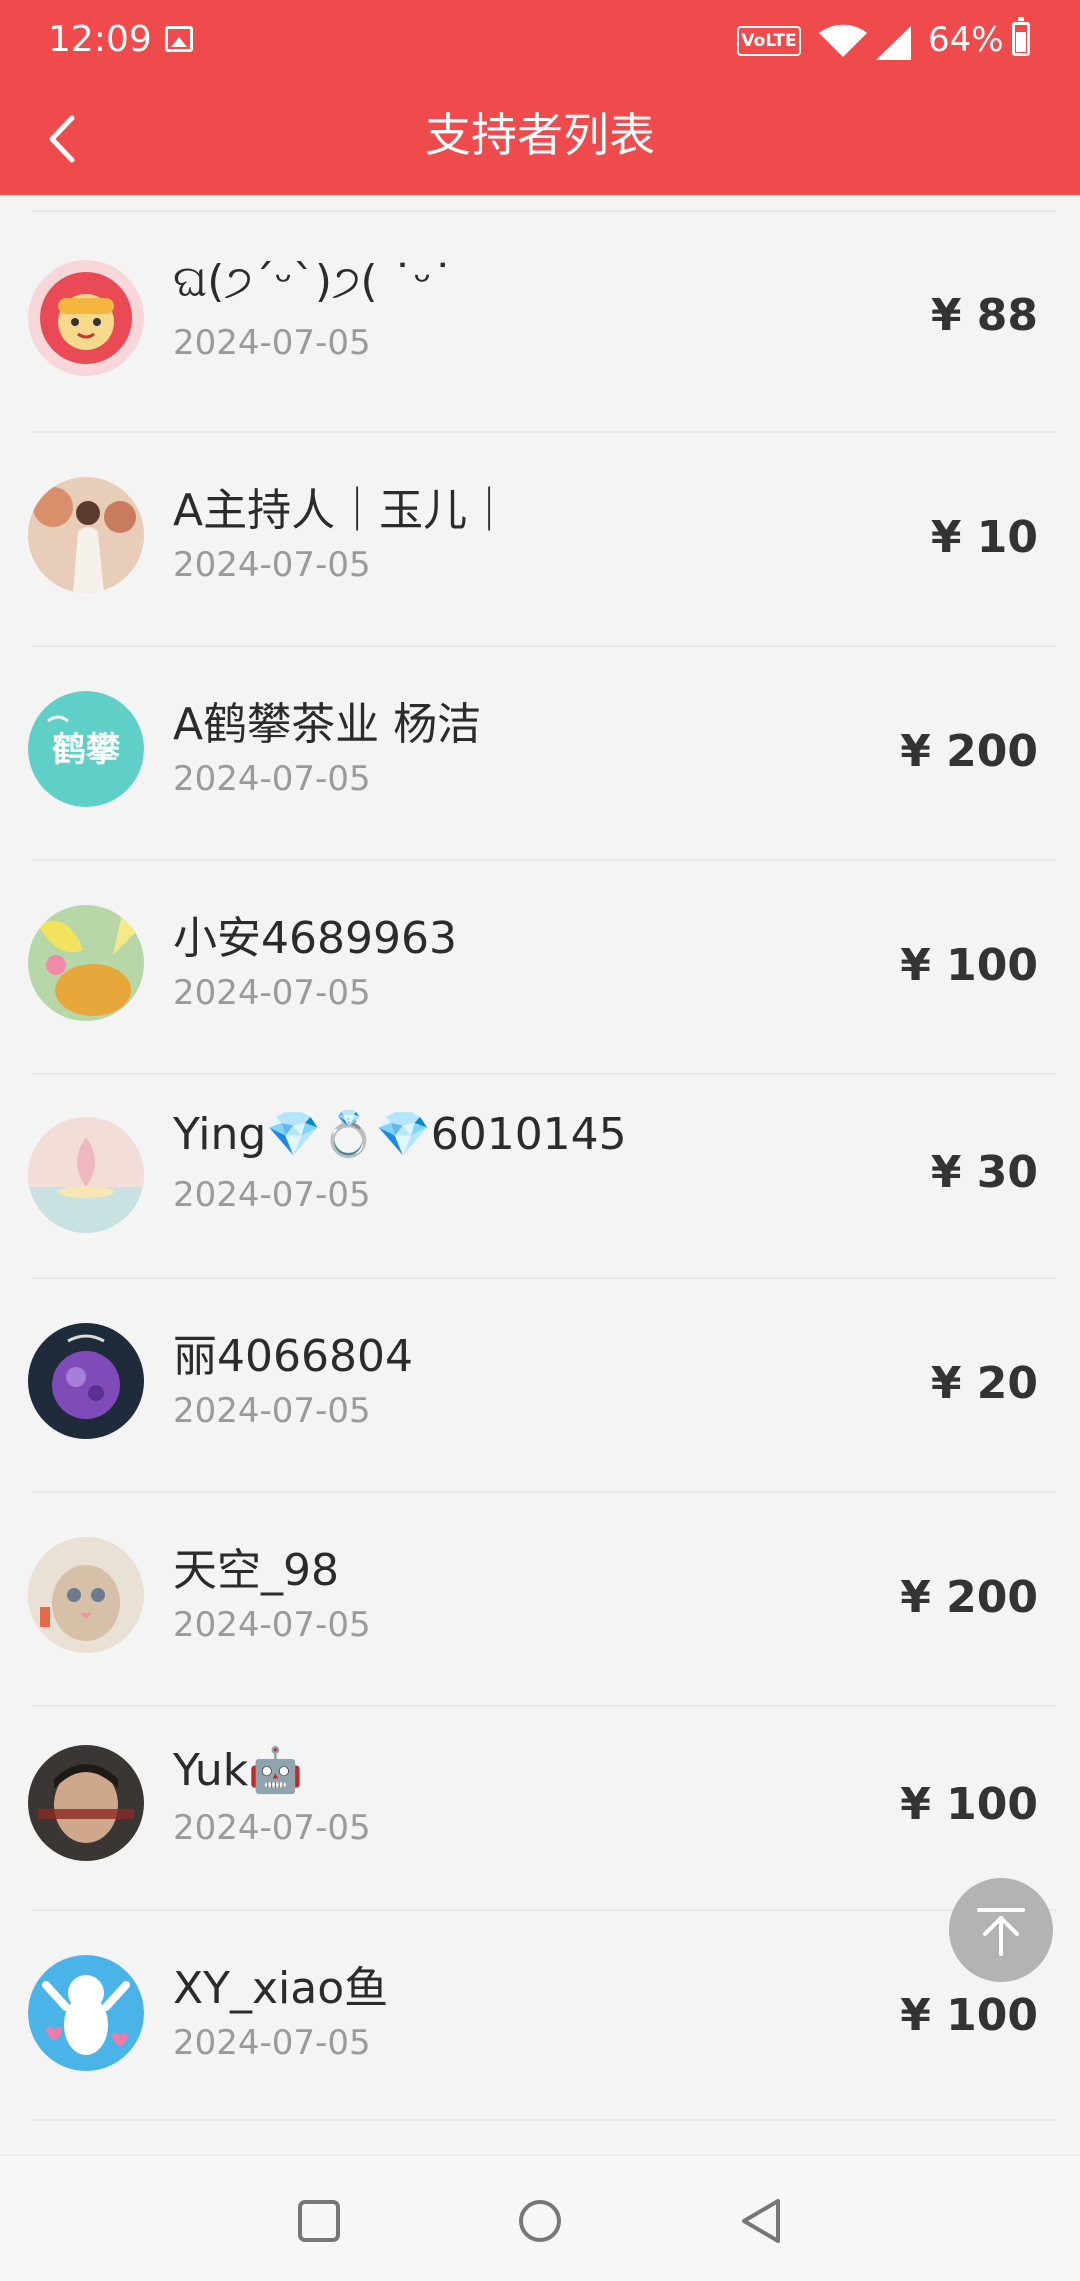 This screenshot has width=1080, height=2281. I want to click on wifi-icon, so click(843, 40).